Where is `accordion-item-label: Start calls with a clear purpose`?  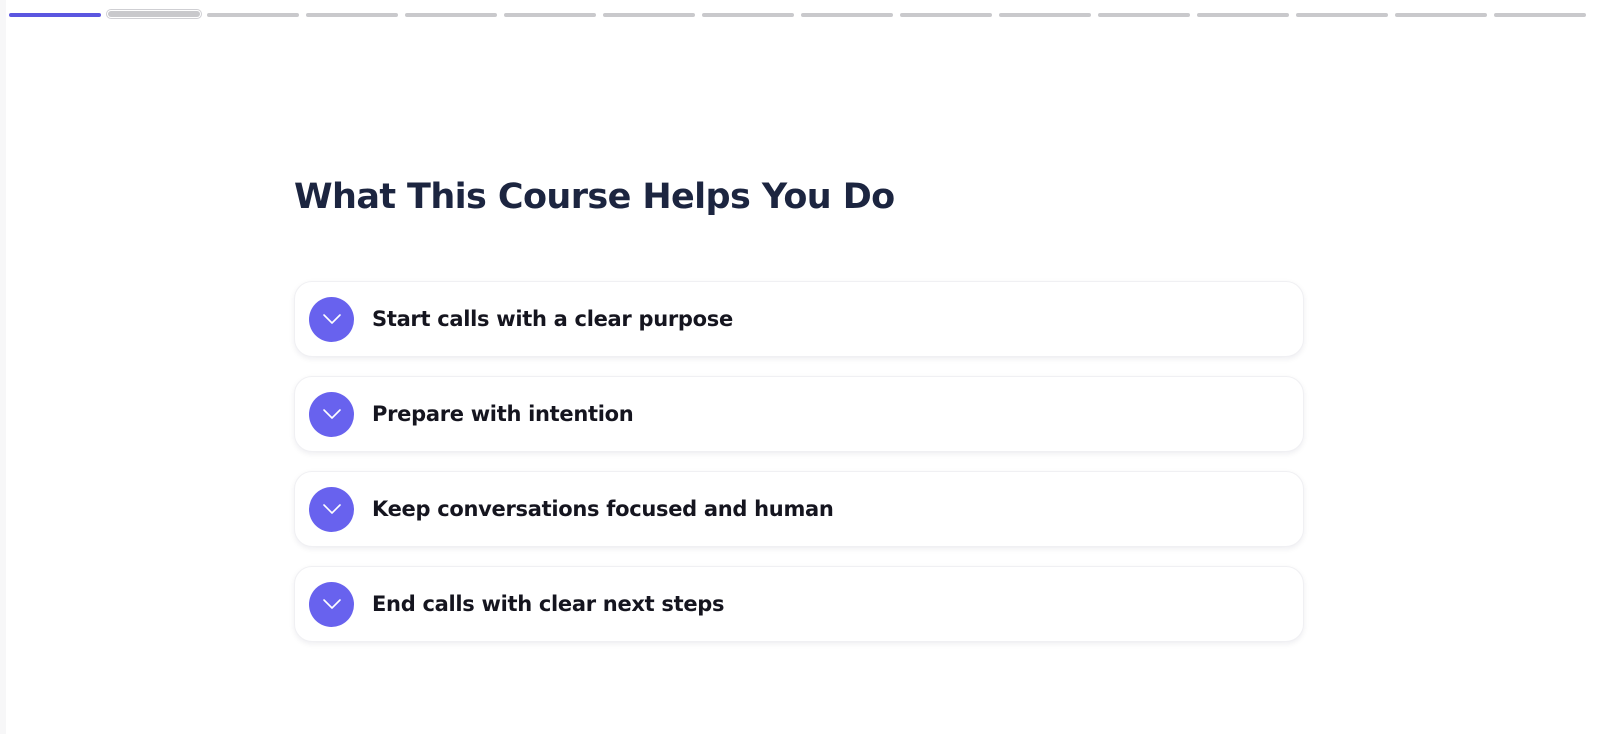 accordion-item-label: Start calls with a clear purpose is located at coordinates (552, 319).